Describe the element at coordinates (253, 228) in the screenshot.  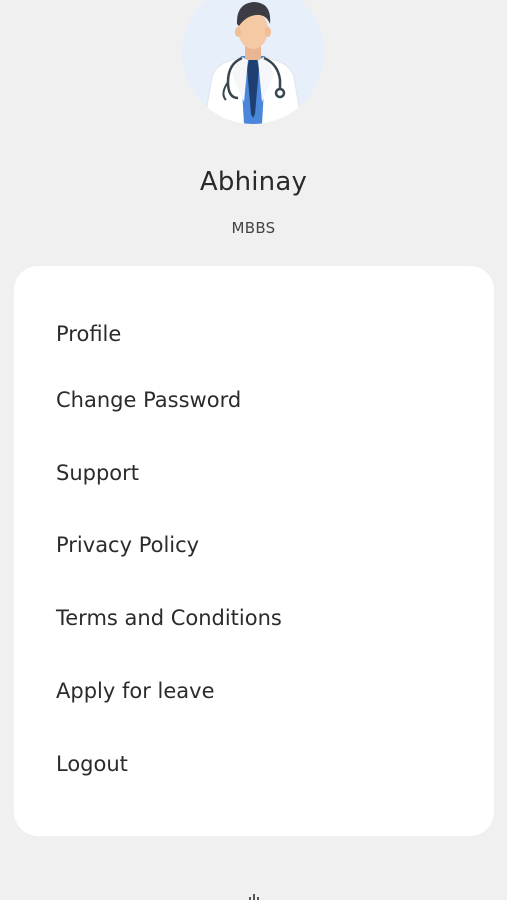
I see `profile-degree: MBBS` at that location.